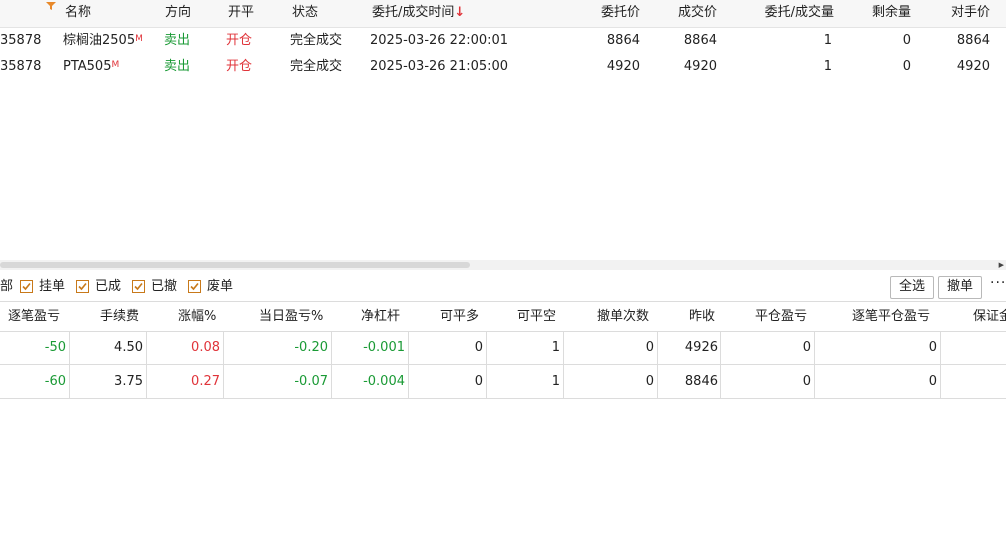 This screenshot has width=1006, height=536. What do you see at coordinates (701, 381) in the screenshot?
I see `prev-close-value: 8846` at bounding box center [701, 381].